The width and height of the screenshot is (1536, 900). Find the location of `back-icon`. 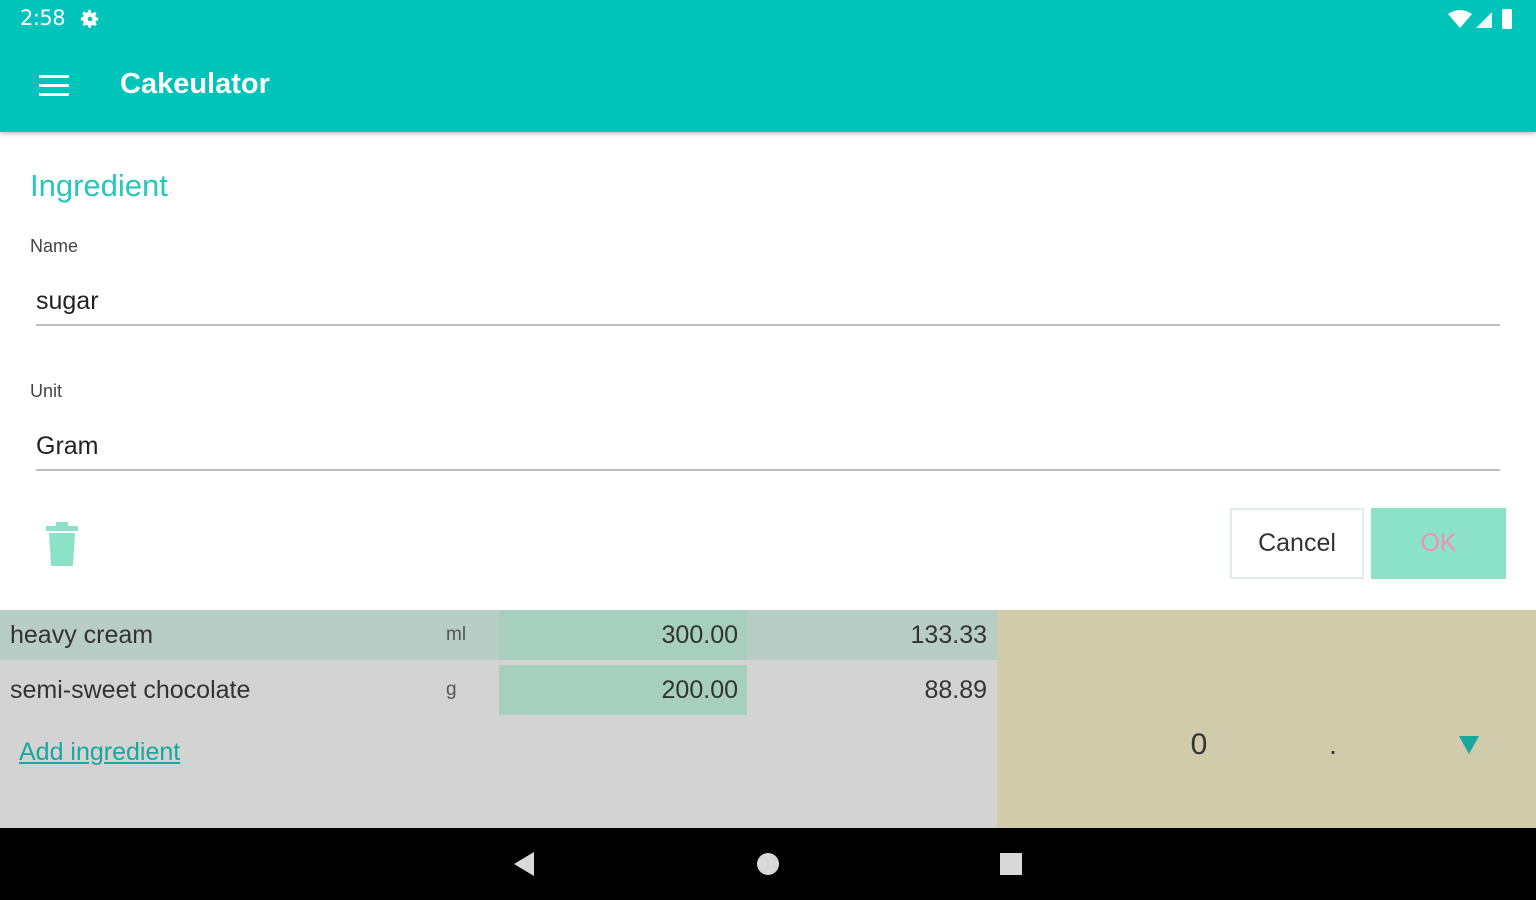

back-icon is located at coordinates (524, 864).